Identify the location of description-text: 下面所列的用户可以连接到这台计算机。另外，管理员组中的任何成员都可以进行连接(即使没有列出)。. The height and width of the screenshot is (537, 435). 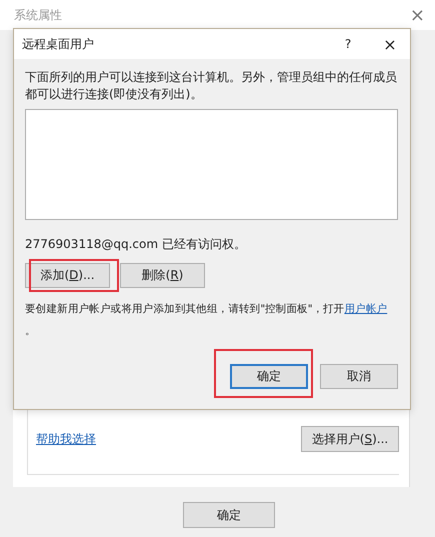
(211, 86).